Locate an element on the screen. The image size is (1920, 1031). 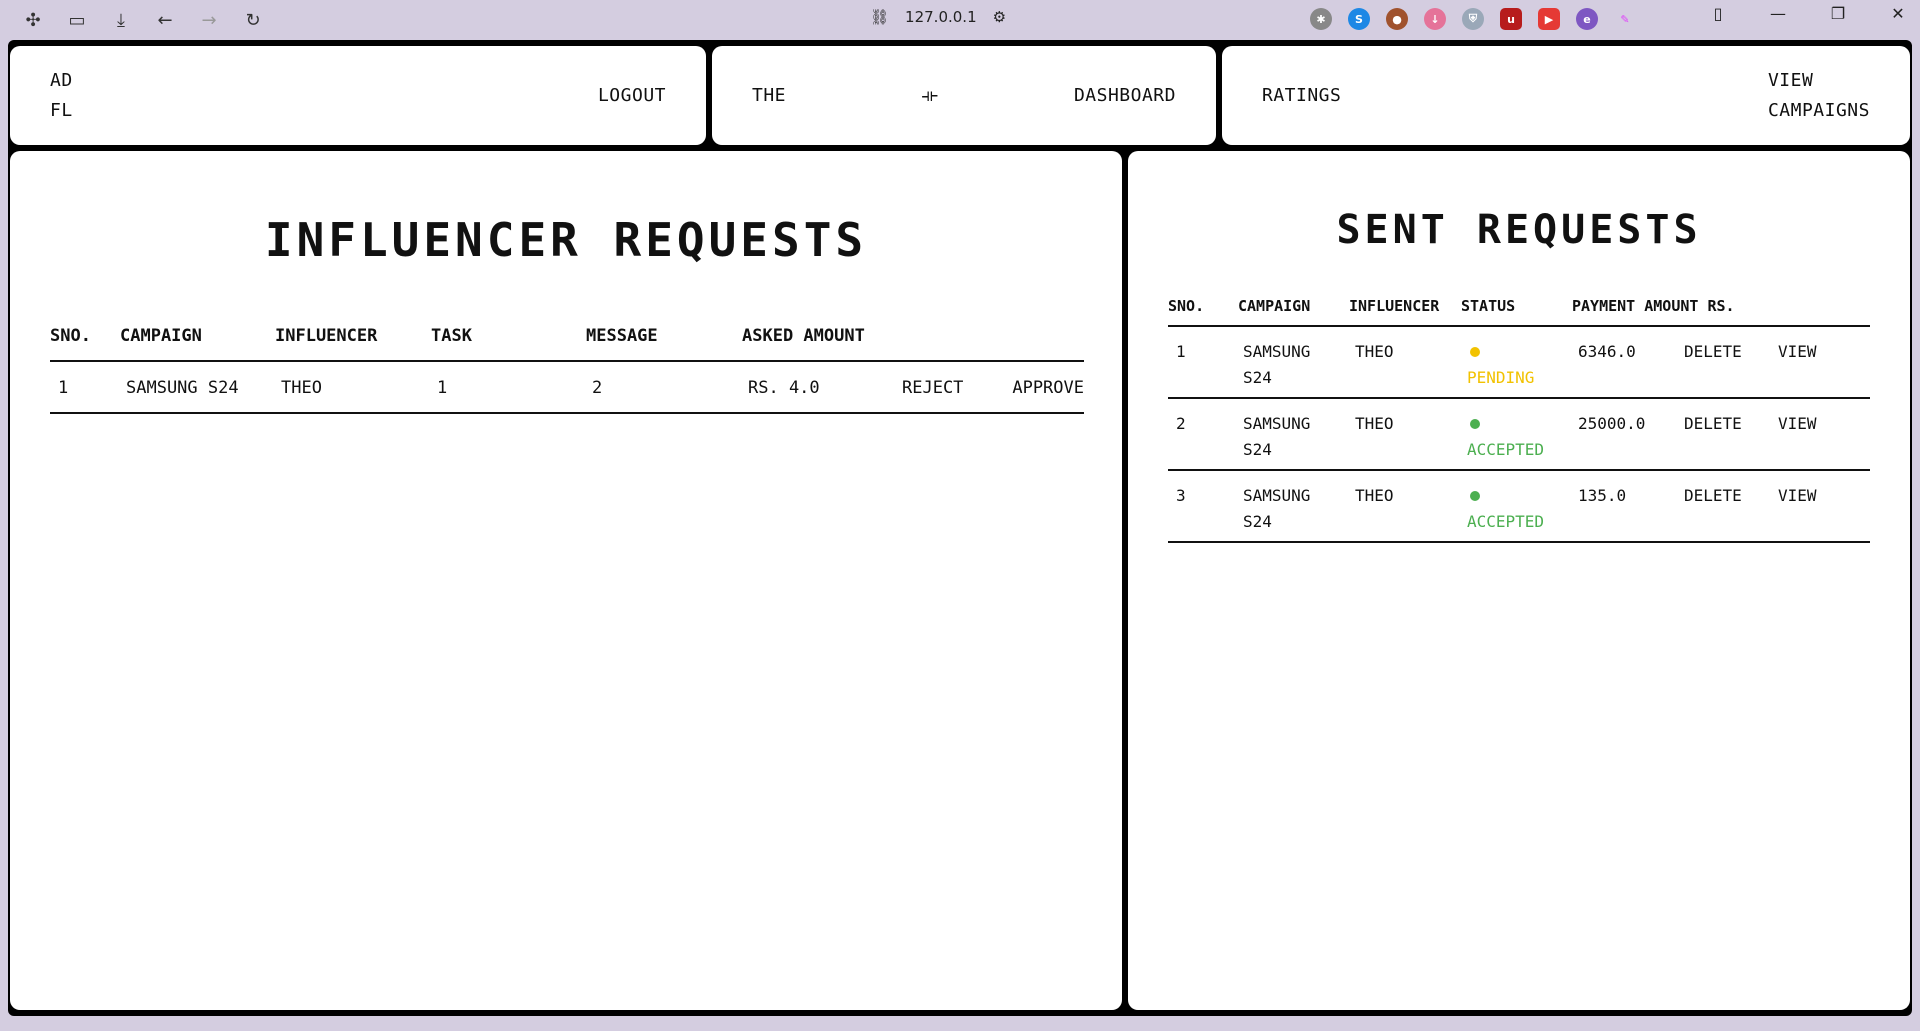
split-view-icon: ▯ is located at coordinates (1718, 13).